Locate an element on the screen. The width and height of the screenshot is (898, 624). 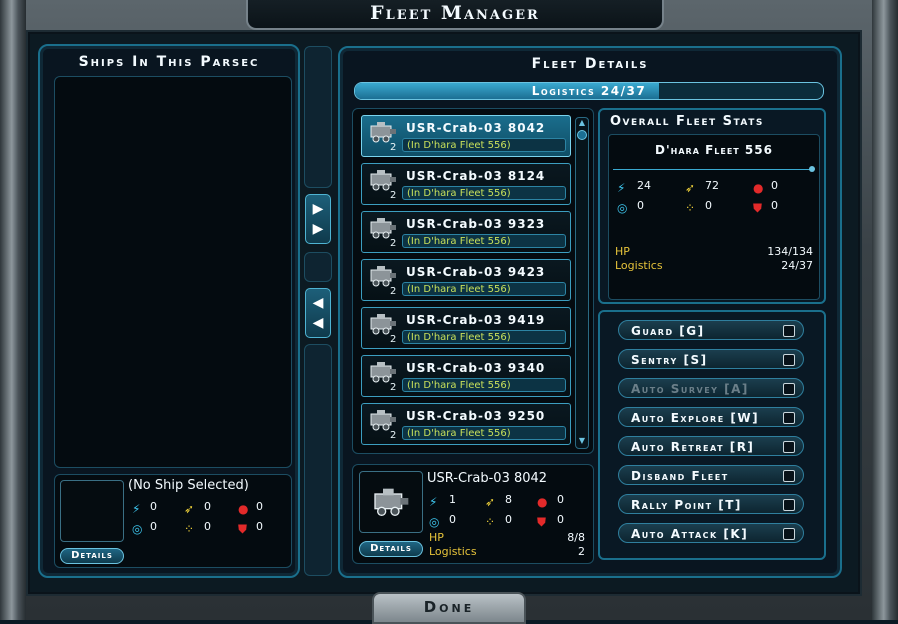
overall-scatter-value: 0 is located at coordinates (708, 205).